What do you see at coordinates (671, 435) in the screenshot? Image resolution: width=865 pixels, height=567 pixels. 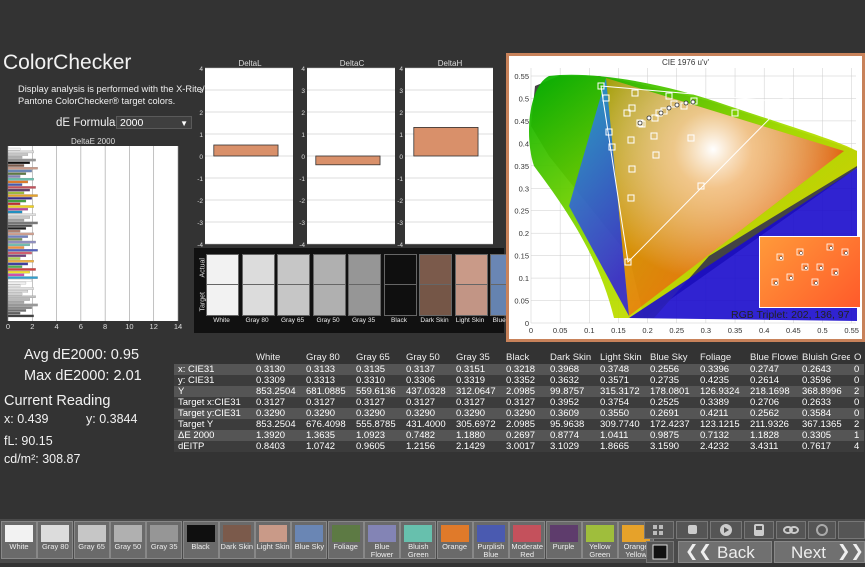 I see `table-cell: 0.9875` at bounding box center [671, 435].